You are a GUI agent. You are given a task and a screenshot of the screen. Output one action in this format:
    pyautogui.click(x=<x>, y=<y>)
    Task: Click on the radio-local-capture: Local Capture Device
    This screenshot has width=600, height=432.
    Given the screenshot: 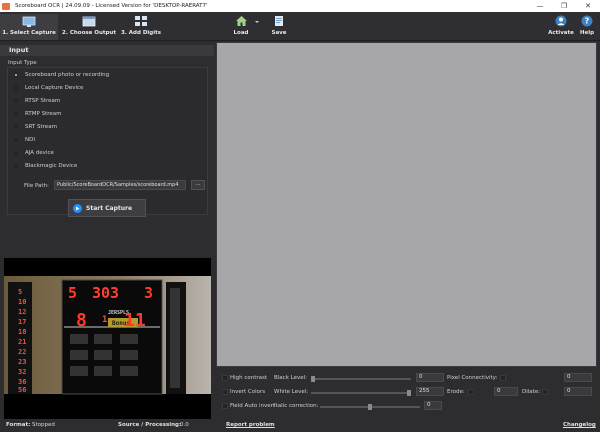 What is the action you would take?
    pyautogui.click(x=48, y=88)
    